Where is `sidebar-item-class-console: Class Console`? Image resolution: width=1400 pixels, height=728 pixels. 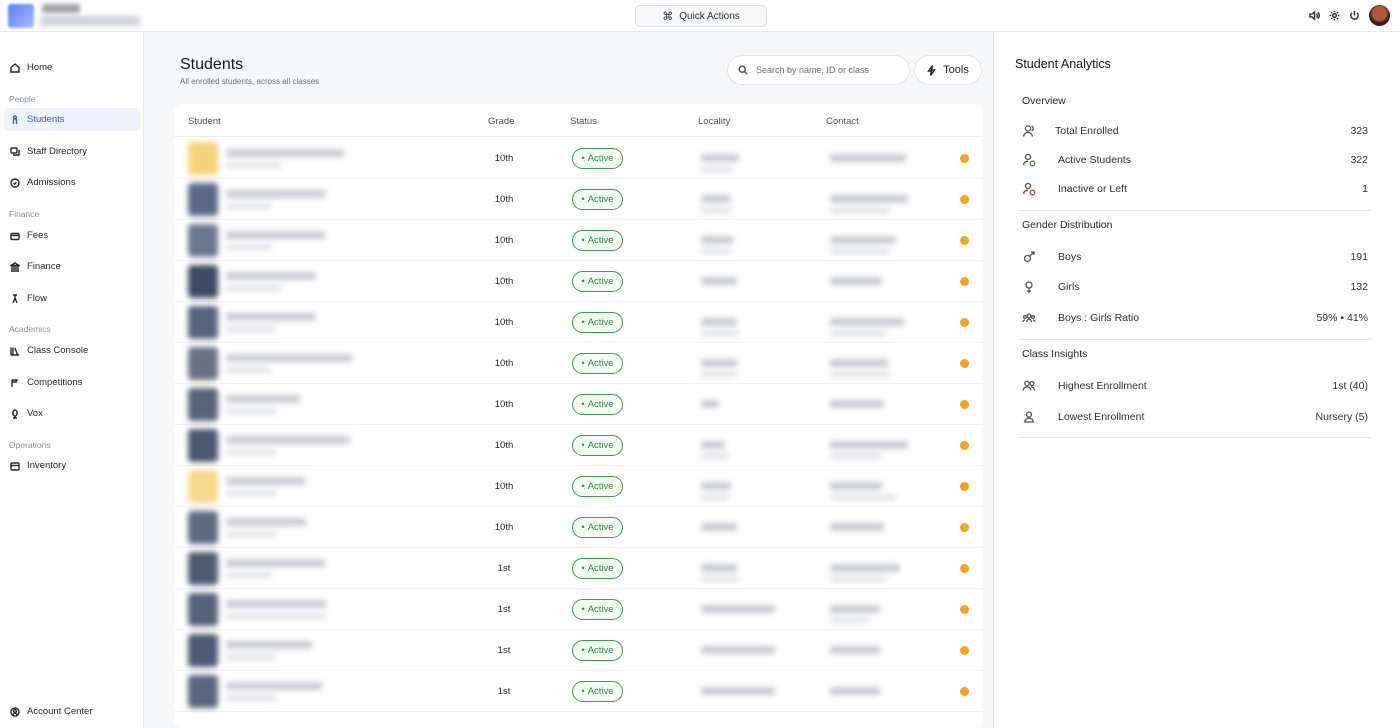 sidebar-item-class-console: Class Console is located at coordinates (72, 350).